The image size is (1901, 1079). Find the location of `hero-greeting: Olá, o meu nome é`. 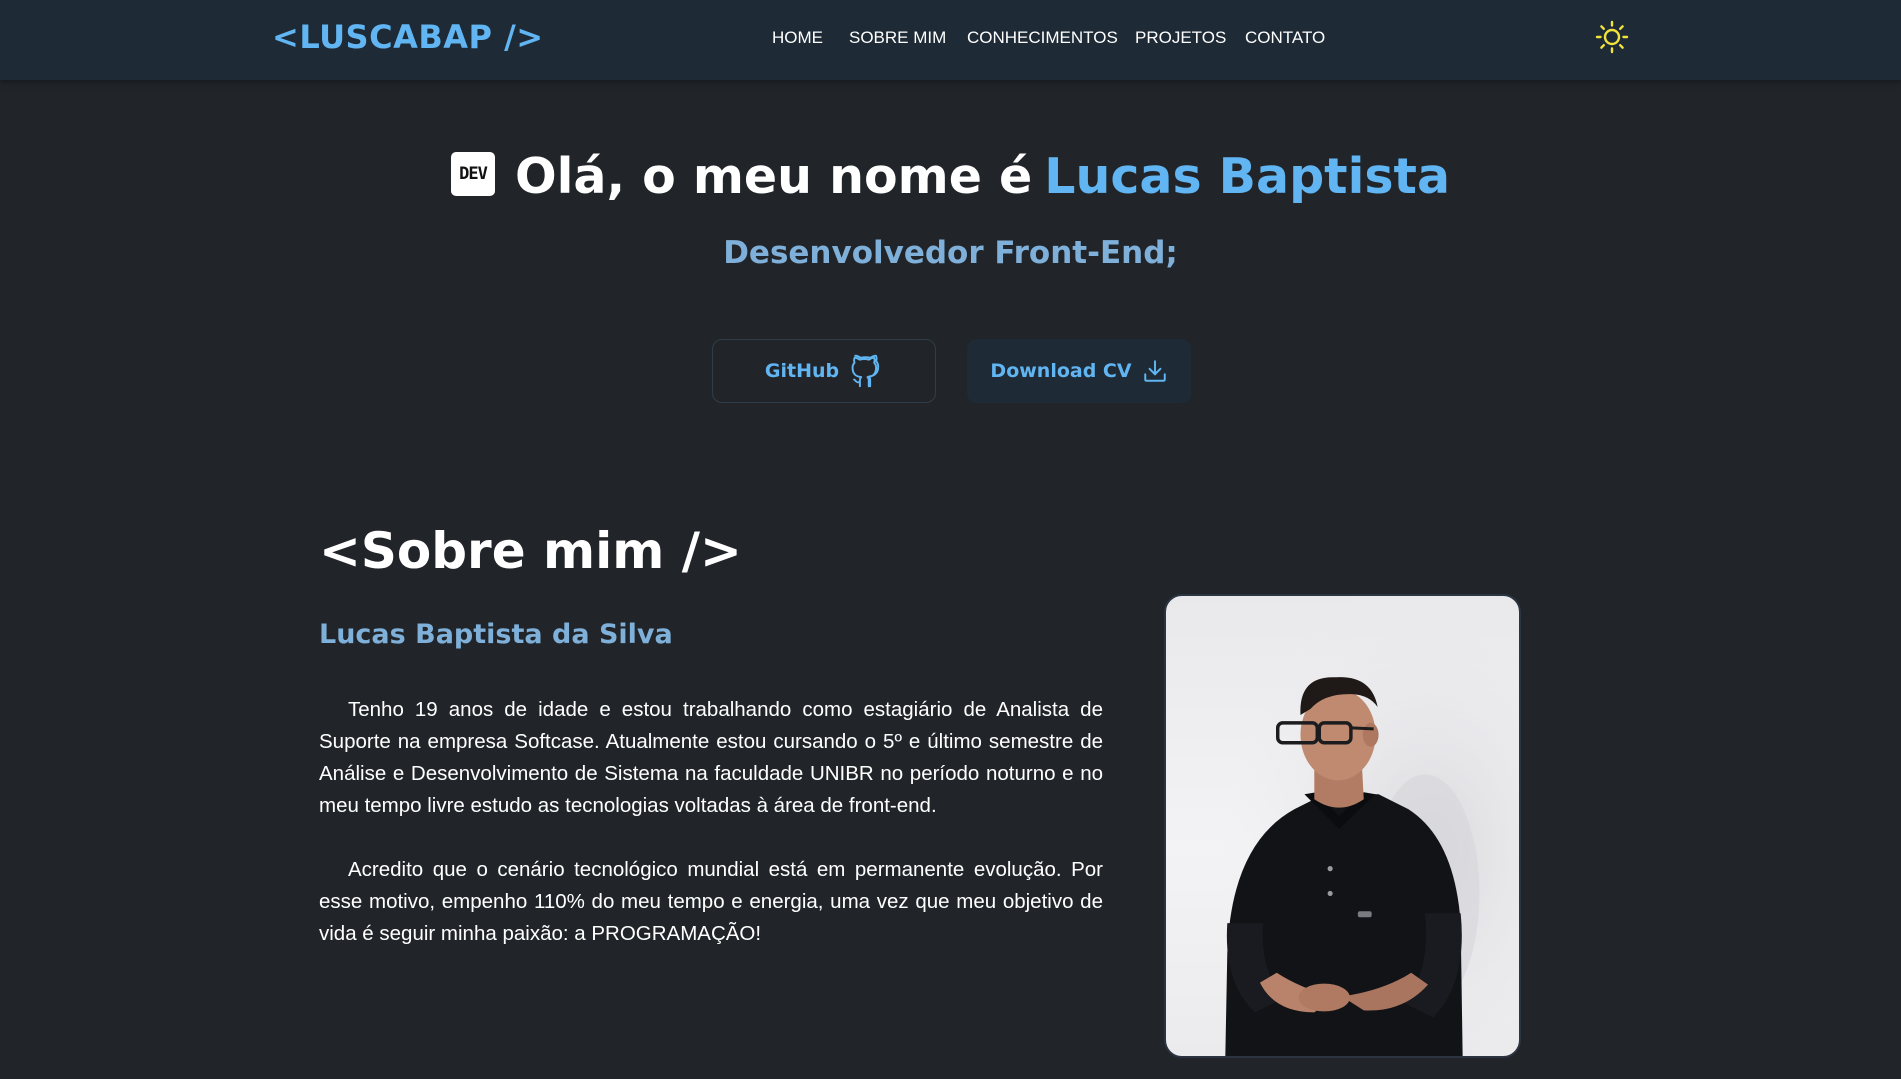

hero-greeting: Olá, o meu nome é is located at coordinates (773, 176).